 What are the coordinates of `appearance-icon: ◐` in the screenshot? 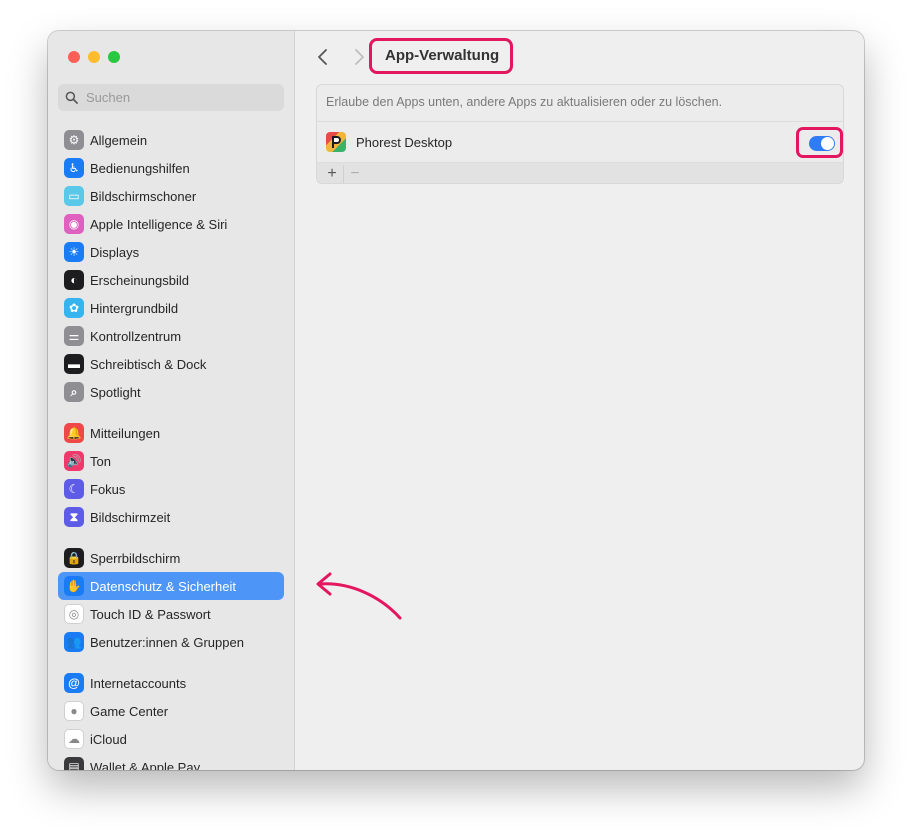 It's located at (74, 280).